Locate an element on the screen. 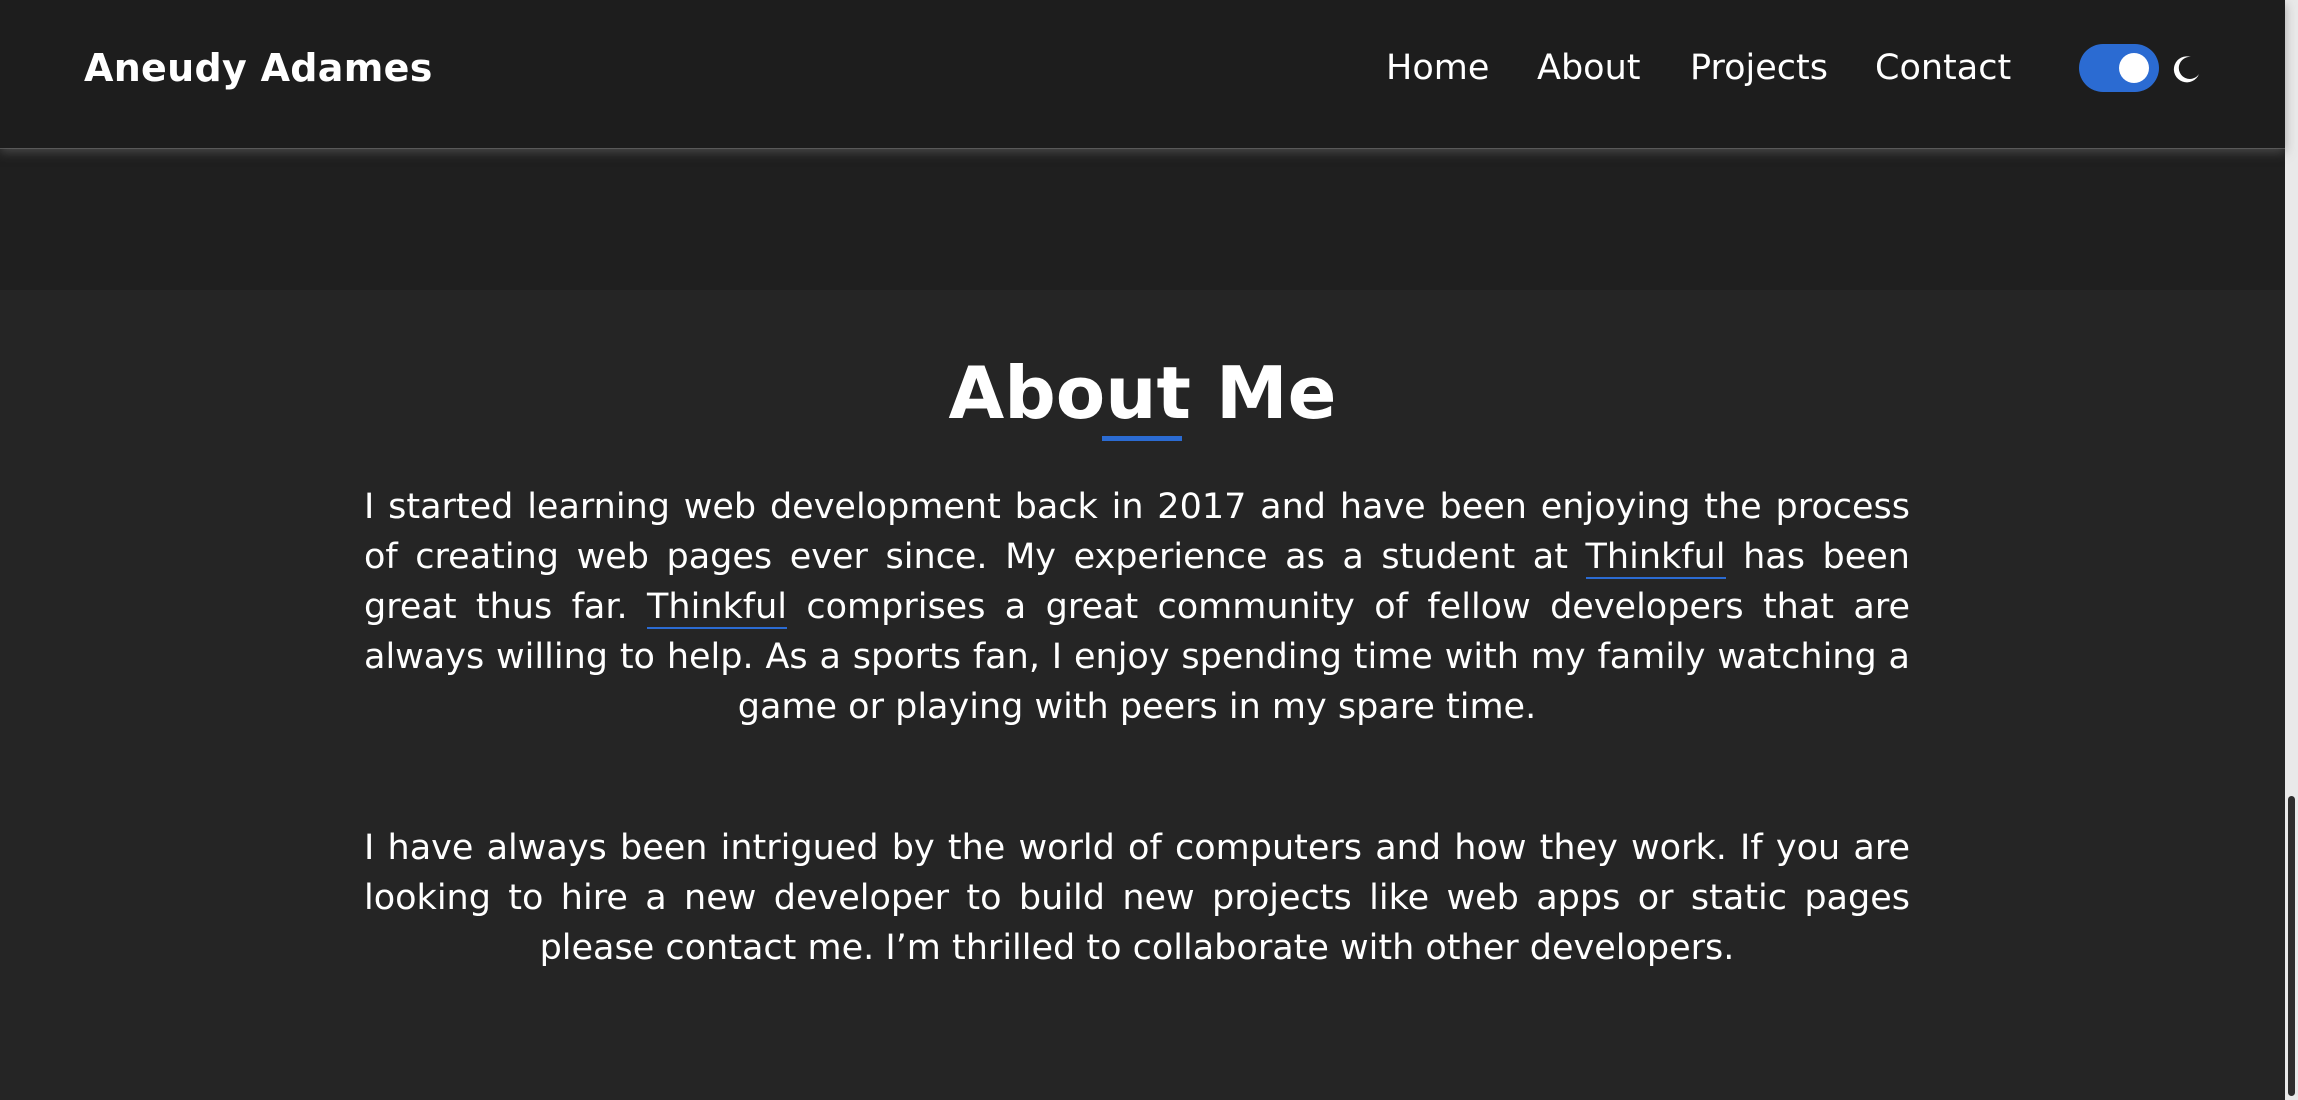  thinkful-link-1: Thinkful is located at coordinates (1655, 558).